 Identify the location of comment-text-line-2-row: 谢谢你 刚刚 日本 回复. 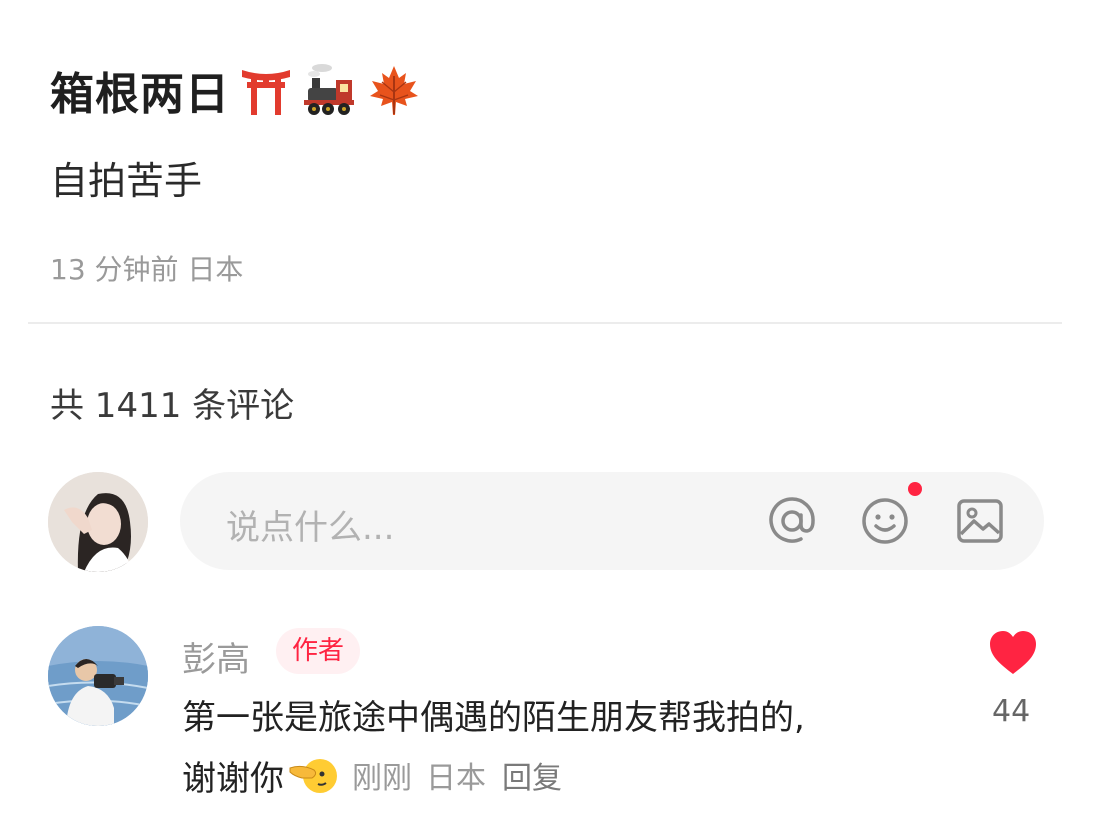
(372, 775).